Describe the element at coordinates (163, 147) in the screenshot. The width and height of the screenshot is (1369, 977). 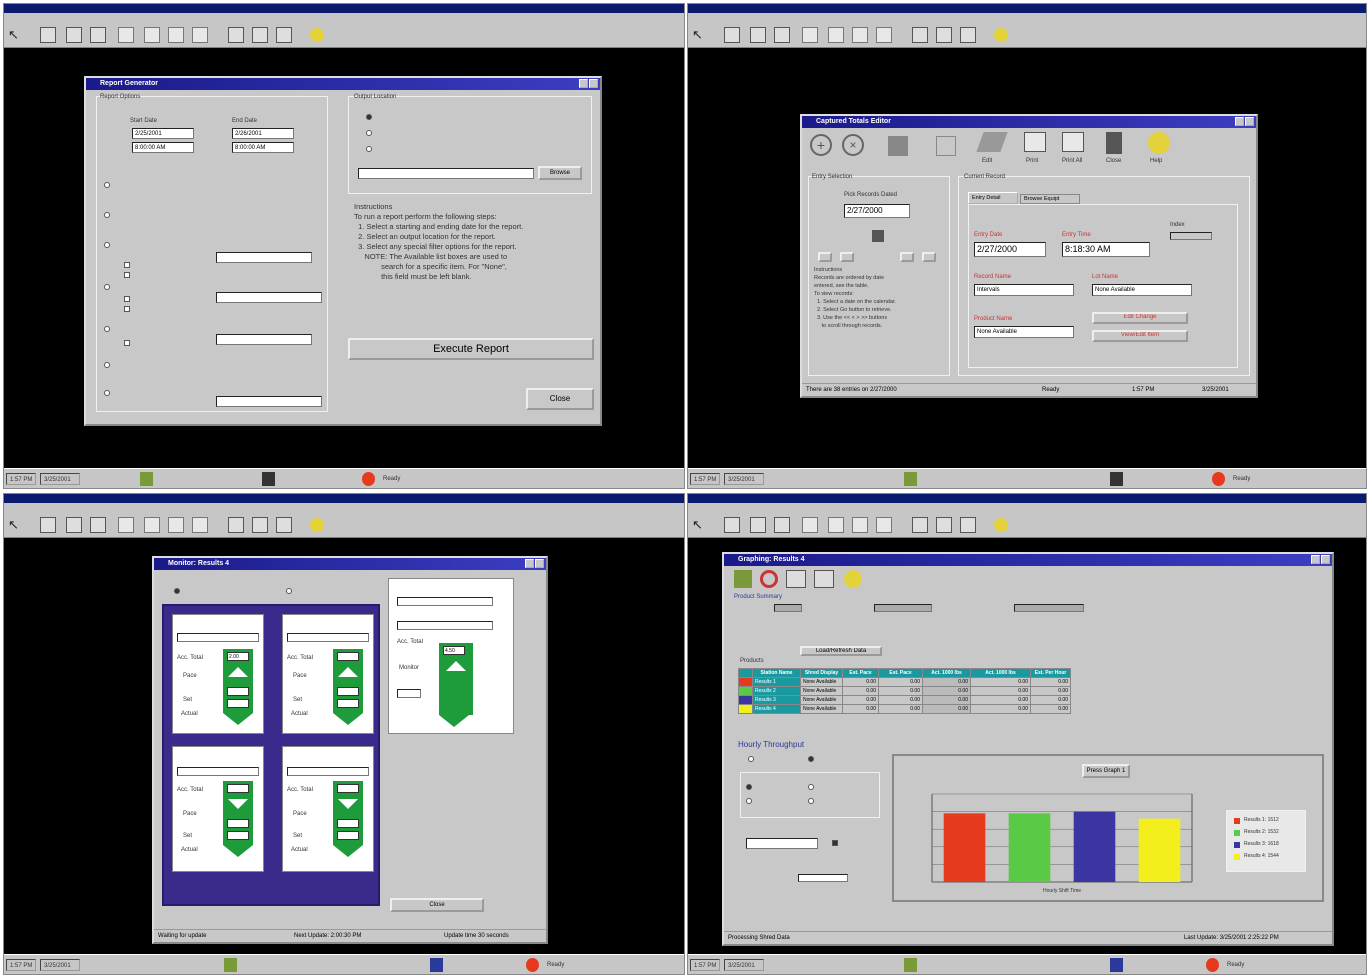
I see `start-time-field: 8:00:00 AM` at that location.